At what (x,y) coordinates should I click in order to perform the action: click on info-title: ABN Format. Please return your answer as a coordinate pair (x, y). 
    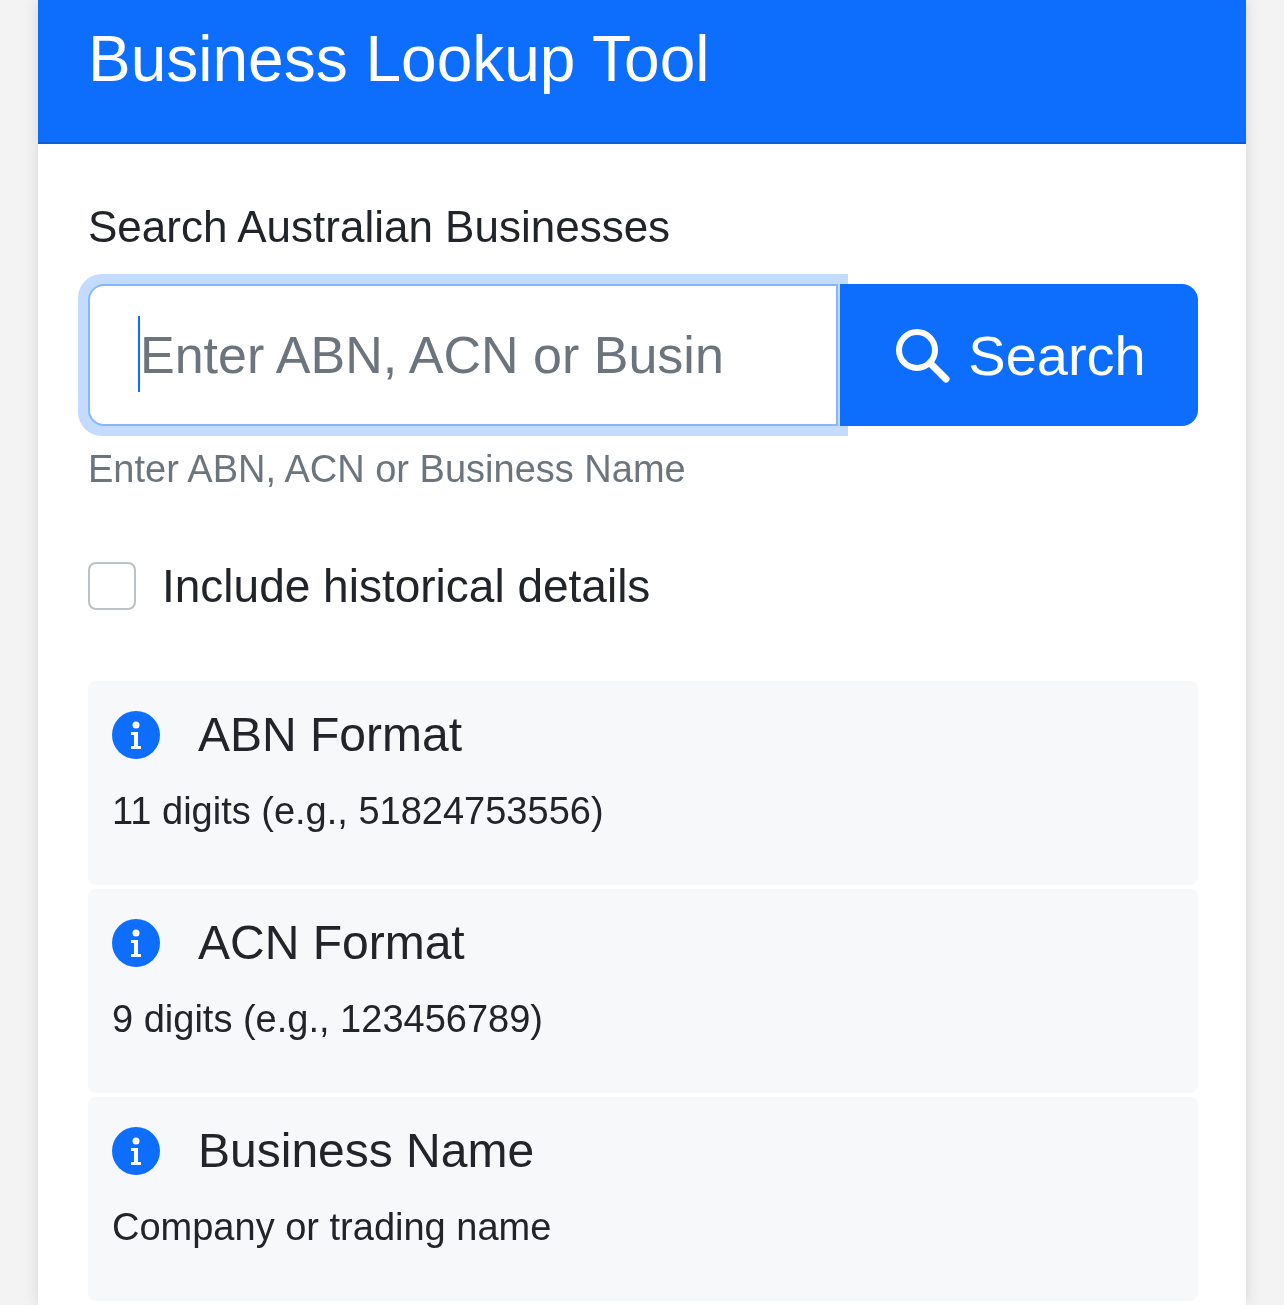
    Looking at the image, I should click on (330, 734).